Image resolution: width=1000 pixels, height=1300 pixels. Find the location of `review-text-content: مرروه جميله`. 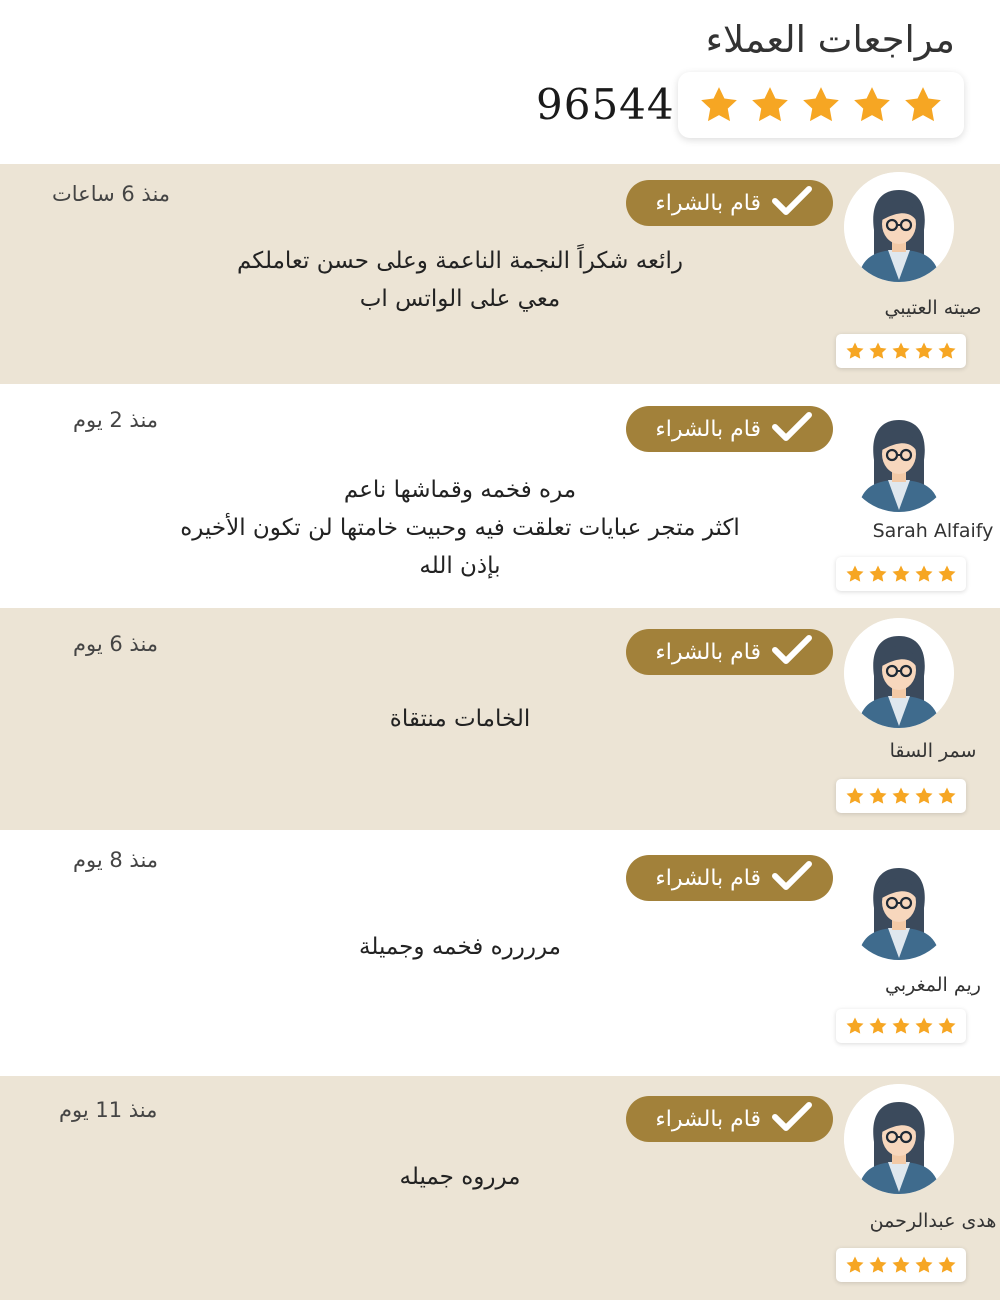

review-text-content: مرروه جميله is located at coordinates (460, 1177).